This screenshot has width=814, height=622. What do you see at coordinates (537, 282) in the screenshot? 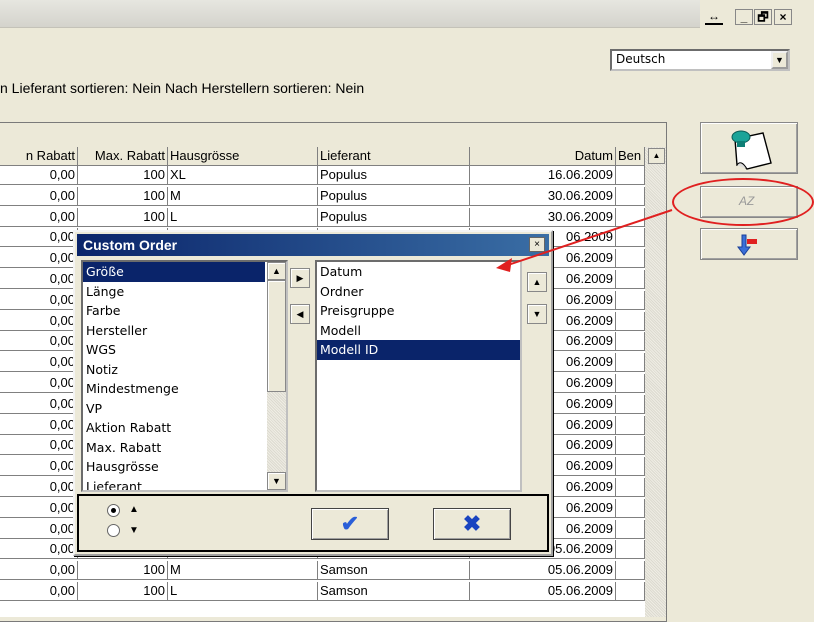
I see `move-up-button: ▲` at bounding box center [537, 282].